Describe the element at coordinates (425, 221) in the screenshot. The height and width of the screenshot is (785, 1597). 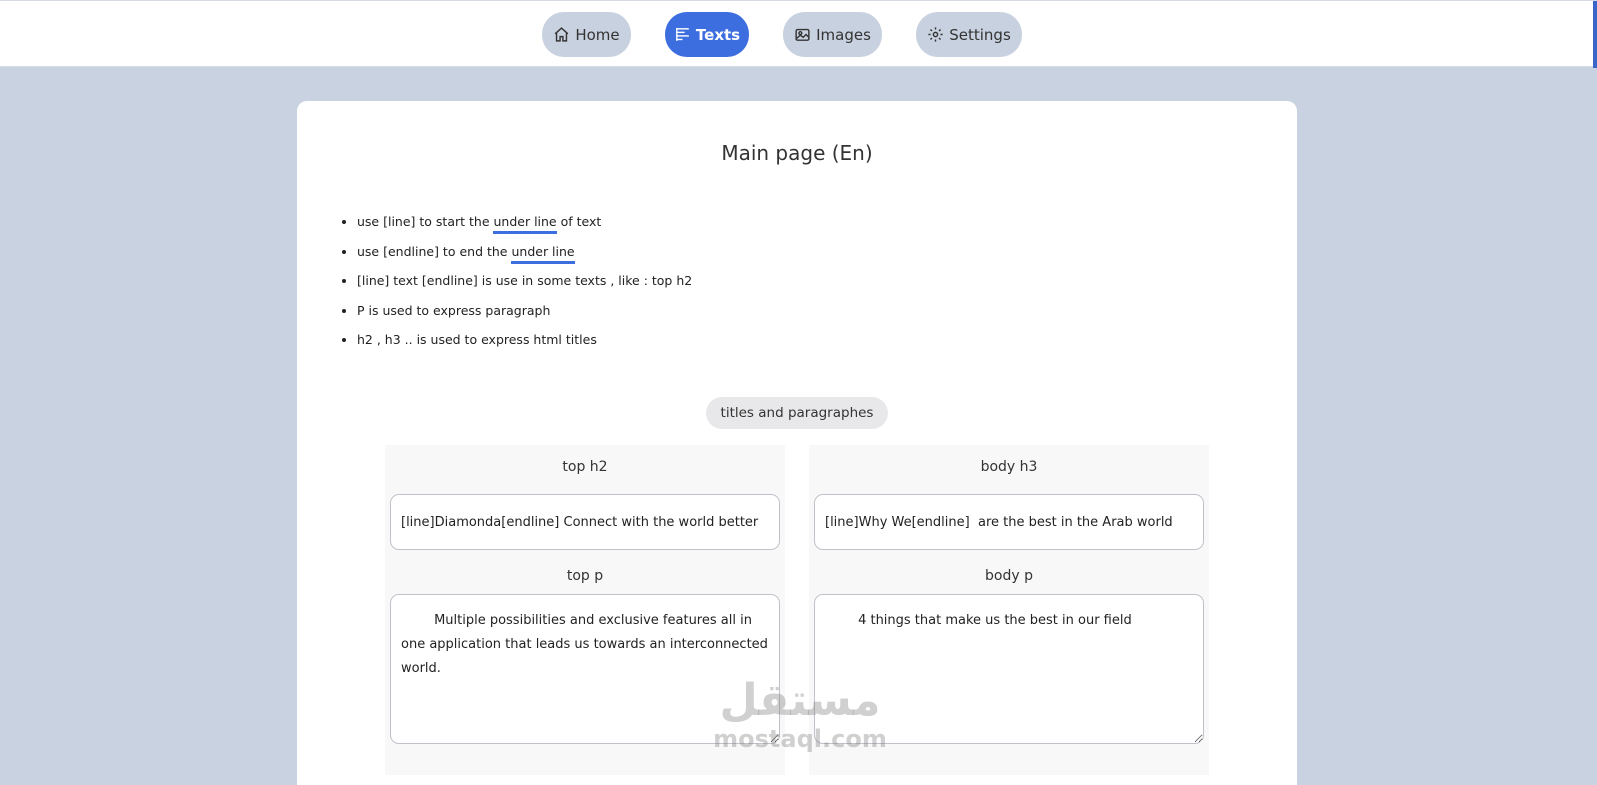
I see `rule-text: use [line] to start the` at that location.